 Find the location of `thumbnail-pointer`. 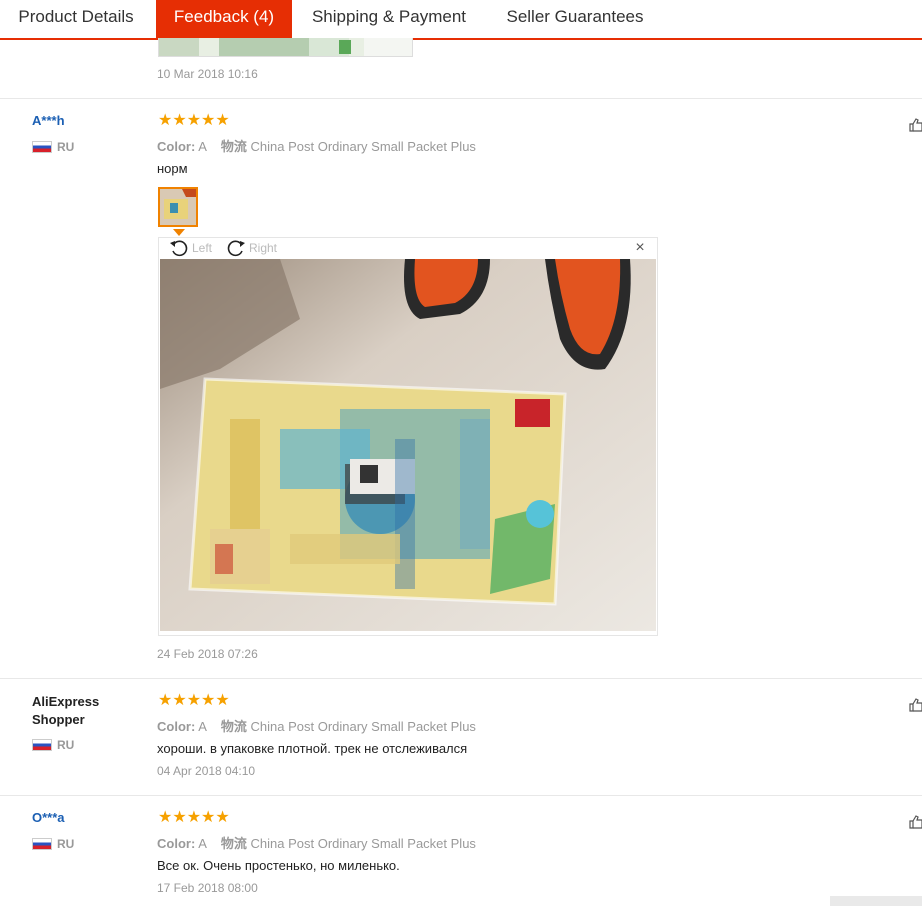

thumbnail-pointer is located at coordinates (179, 232).